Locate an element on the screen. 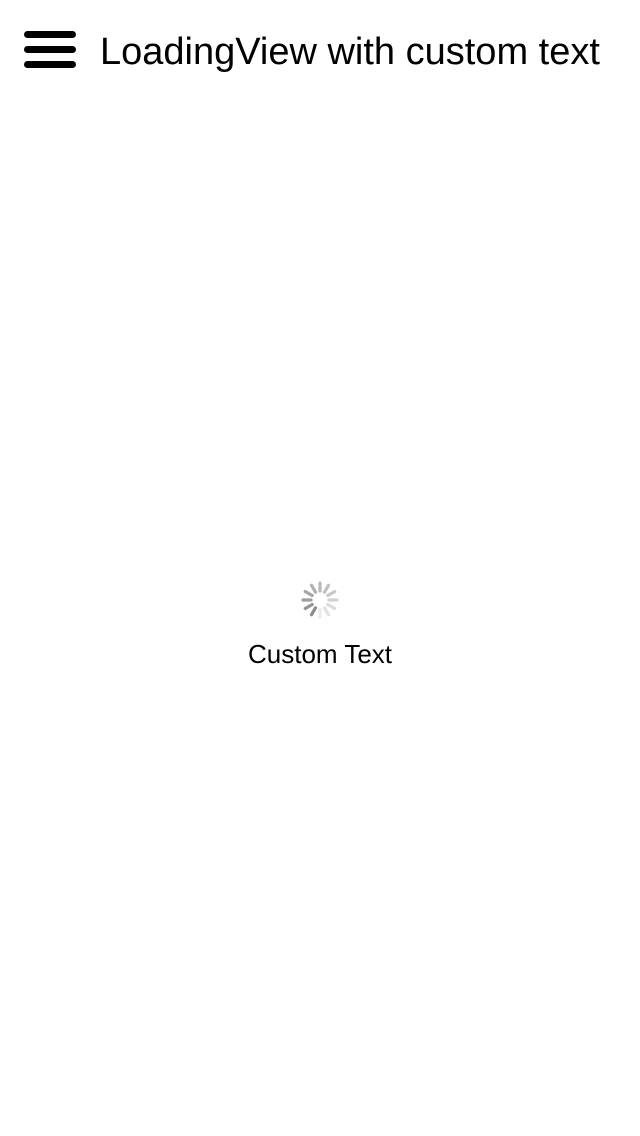 This screenshot has width=640, height=1136. loading-view: Custom Text is located at coordinates (320, 628).